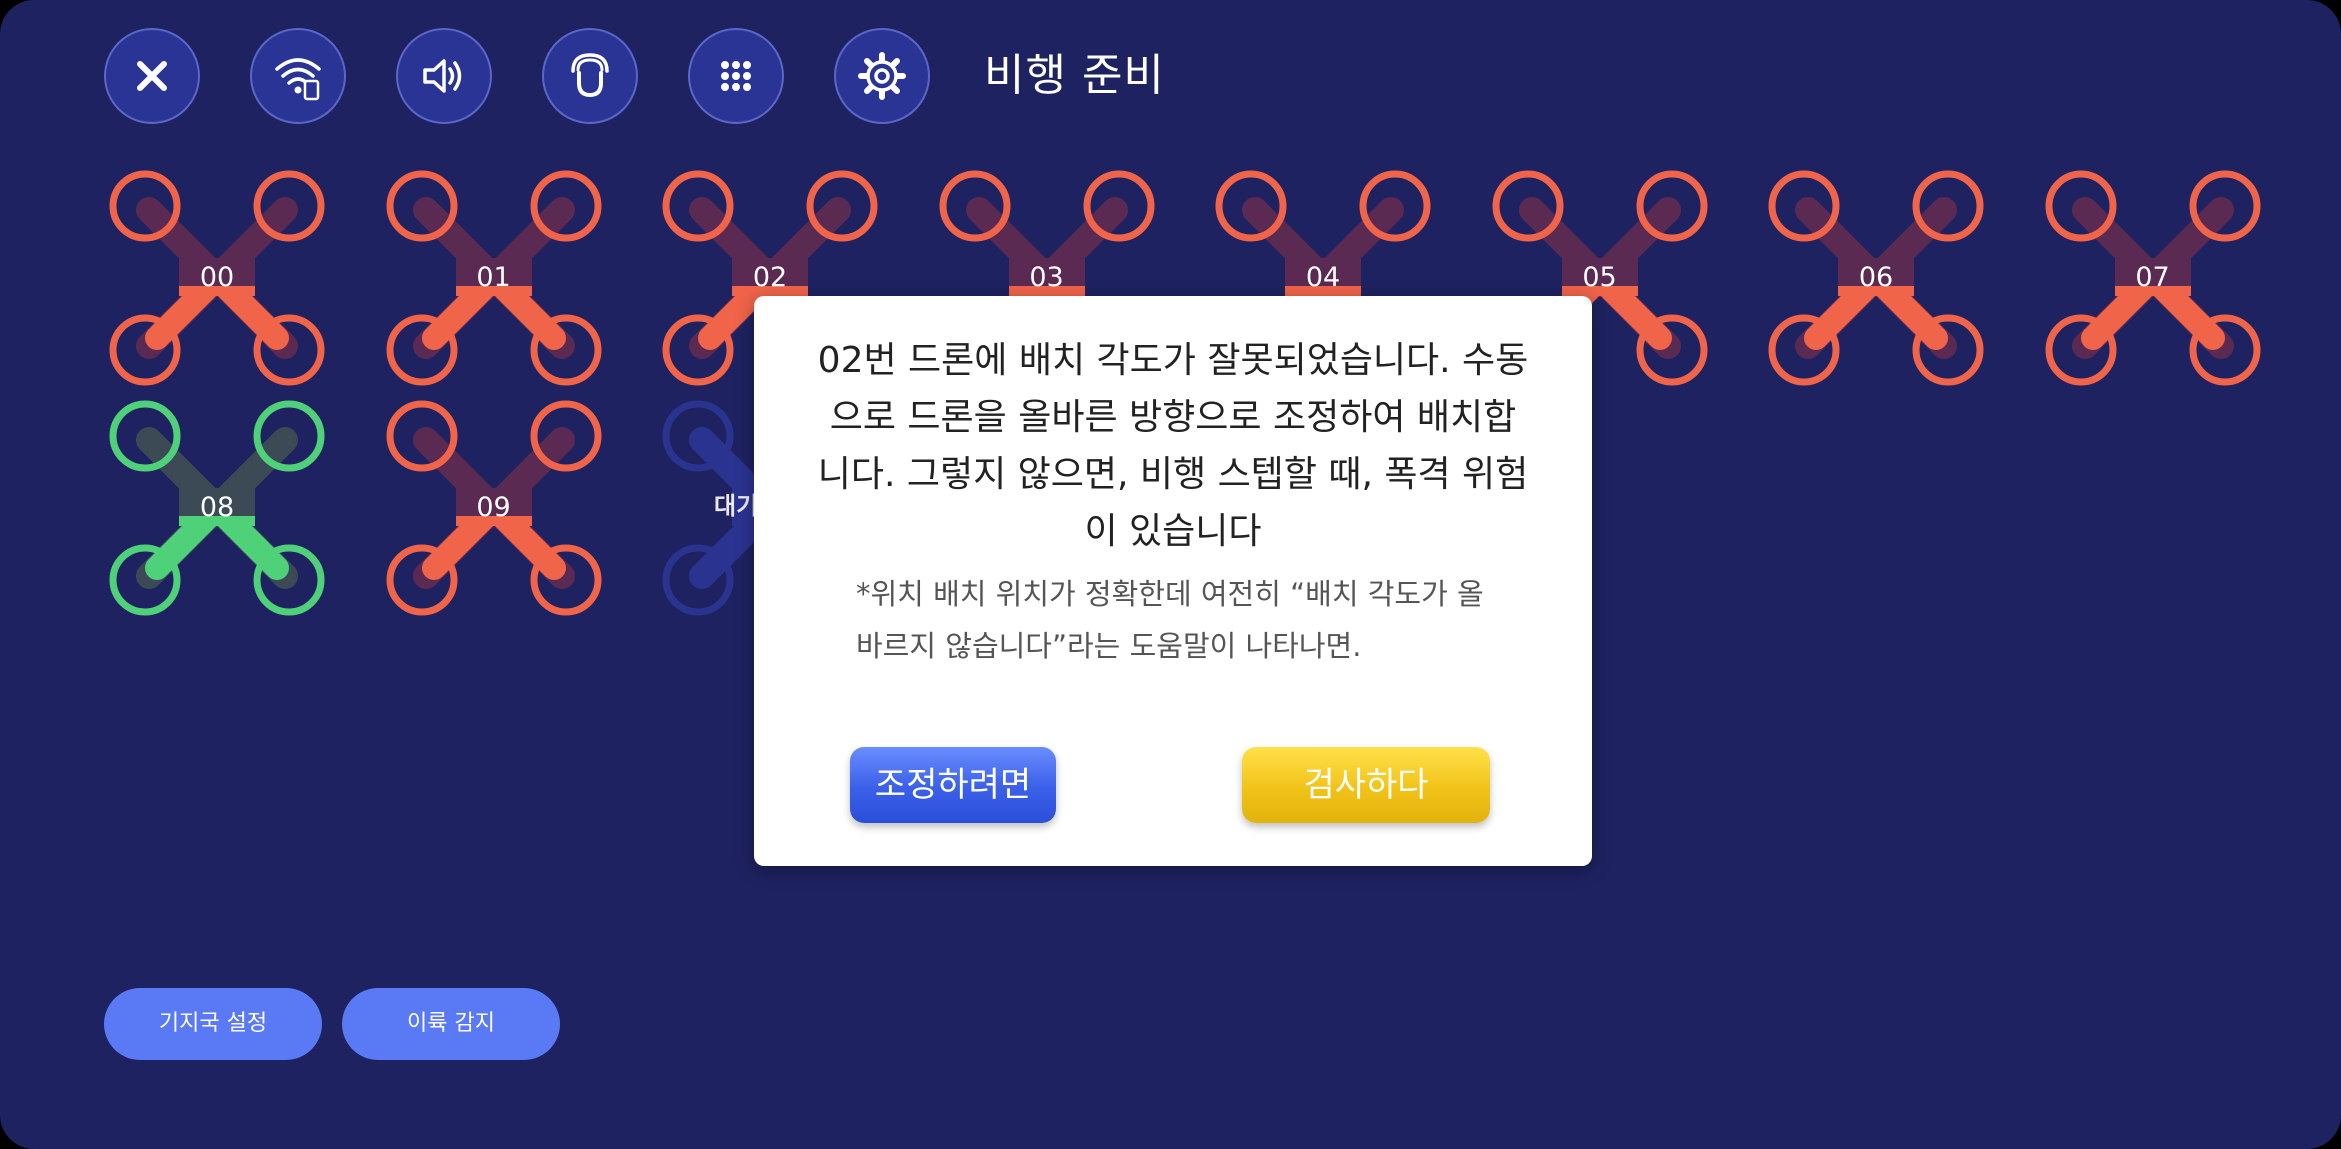 The width and height of the screenshot is (2341, 1149). I want to click on waiting-label: 대기, so click(736, 506).